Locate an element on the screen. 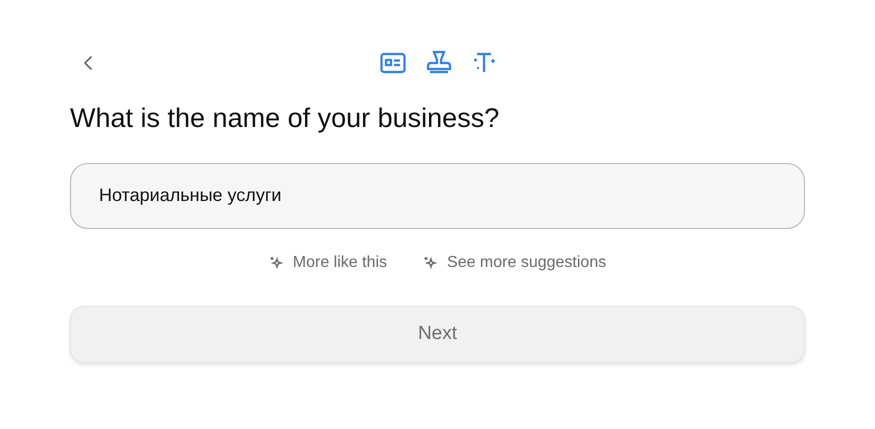 This screenshot has width=875, height=429. id-card-icon is located at coordinates (393, 63).